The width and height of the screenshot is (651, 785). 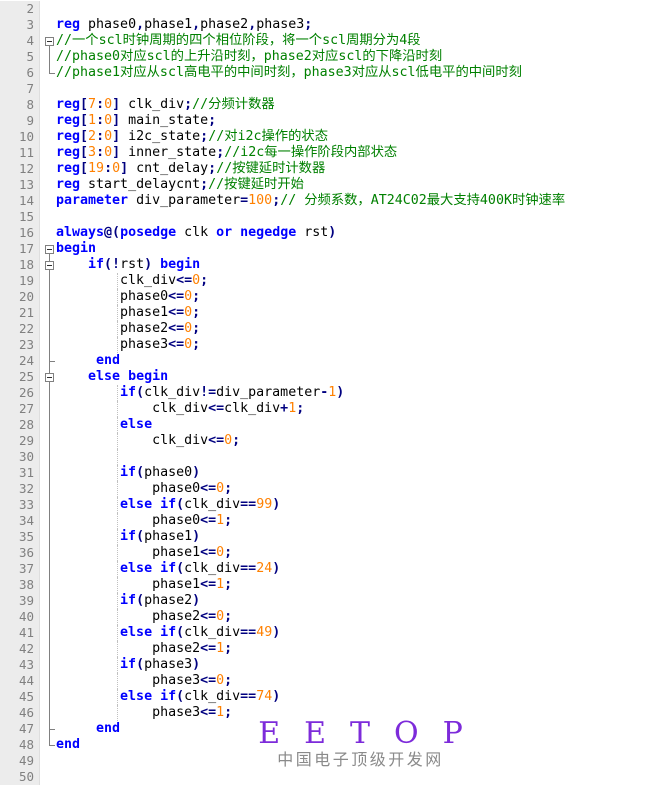 What do you see at coordinates (353, 137) in the screenshot?
I see `code-text: reg[2:0] i2c_state;//对i2c操作的状态` at bounding box center [353, 137].